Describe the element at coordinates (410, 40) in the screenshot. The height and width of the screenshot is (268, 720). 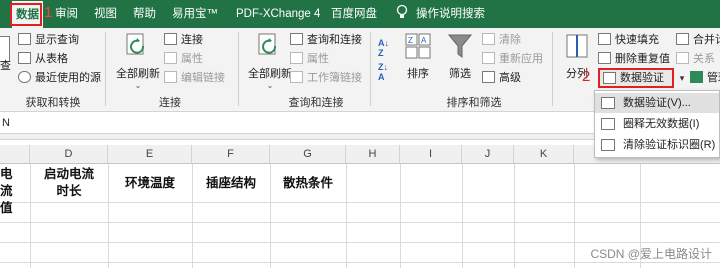
I see `svg-text: Z` at that location.